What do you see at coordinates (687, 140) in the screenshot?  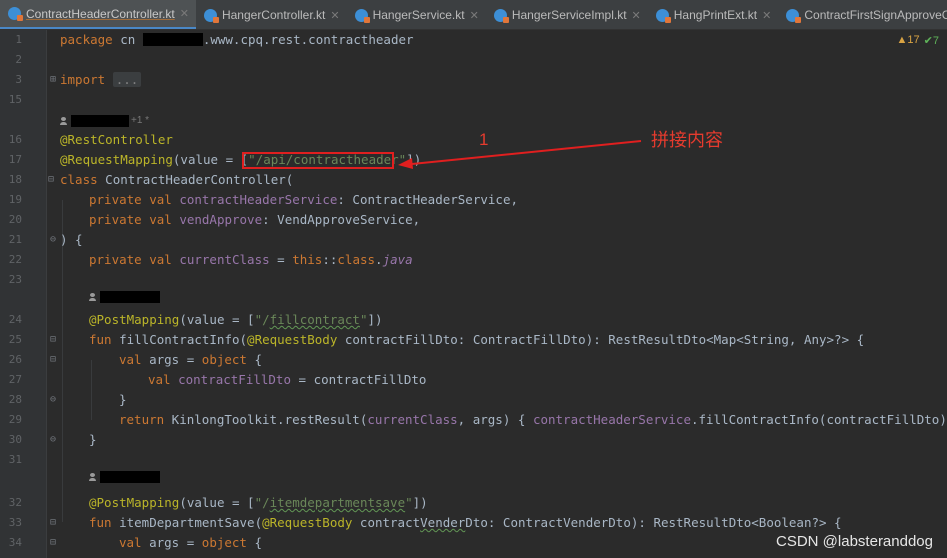 I see `annotation-label: 拼接内容` at bounding box center [687, 140].